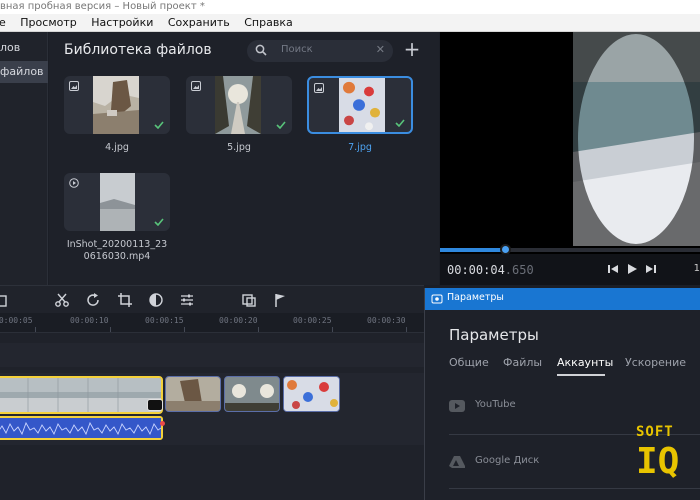 The width and height of the screenshot is (700, 500). I want to click on menu-item-file: е, so click(3, 23).